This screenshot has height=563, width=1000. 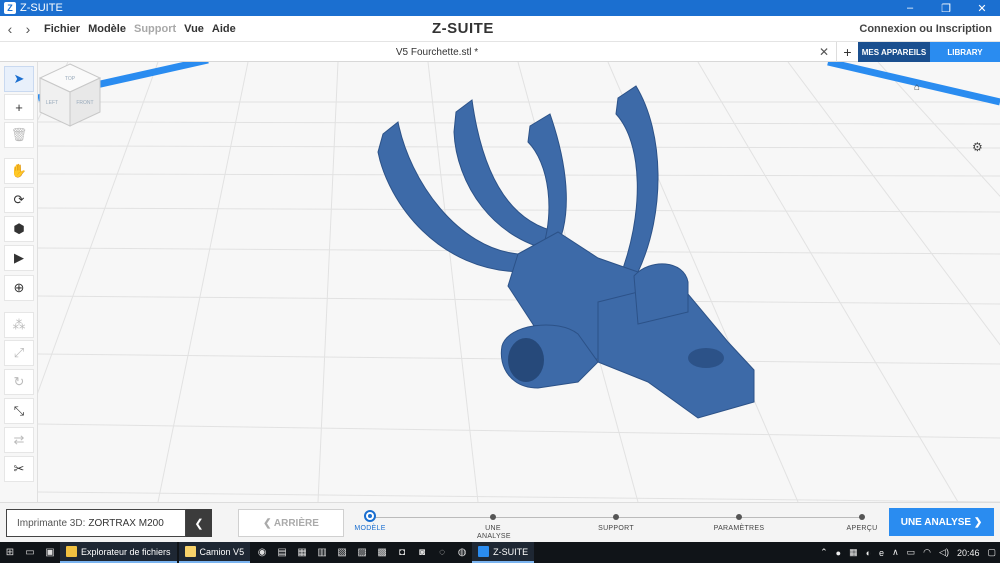 What do you see at coordinates (853, 552) in the screenshot?
I see `tray-grid-icon: ▦` at bounding box center [853, 552].